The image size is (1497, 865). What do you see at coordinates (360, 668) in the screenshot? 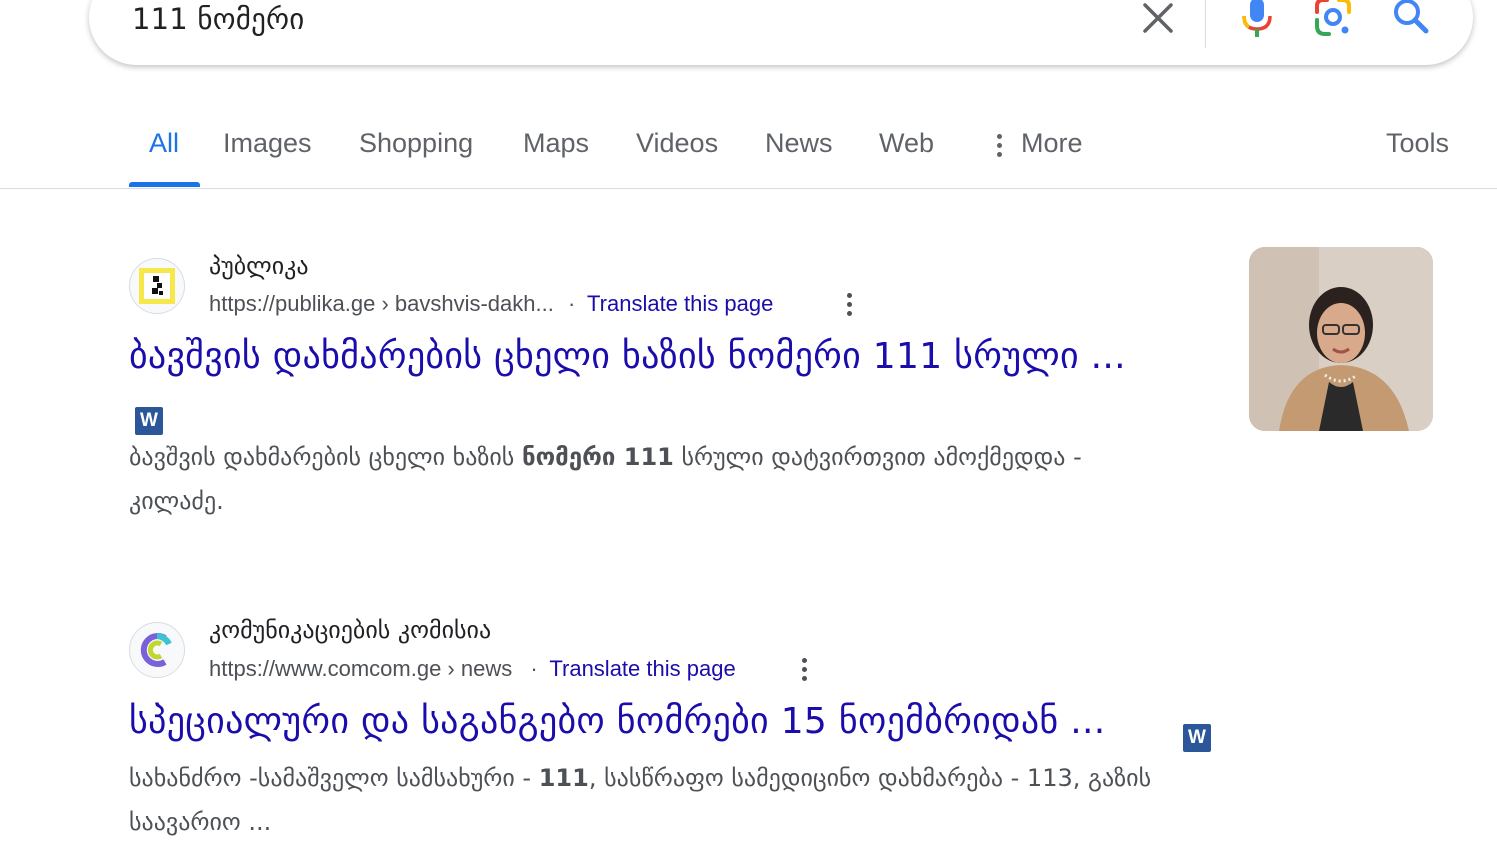
I see `result-url-text: https://www.comcom.ge › news` at bounding box center [360, 668].